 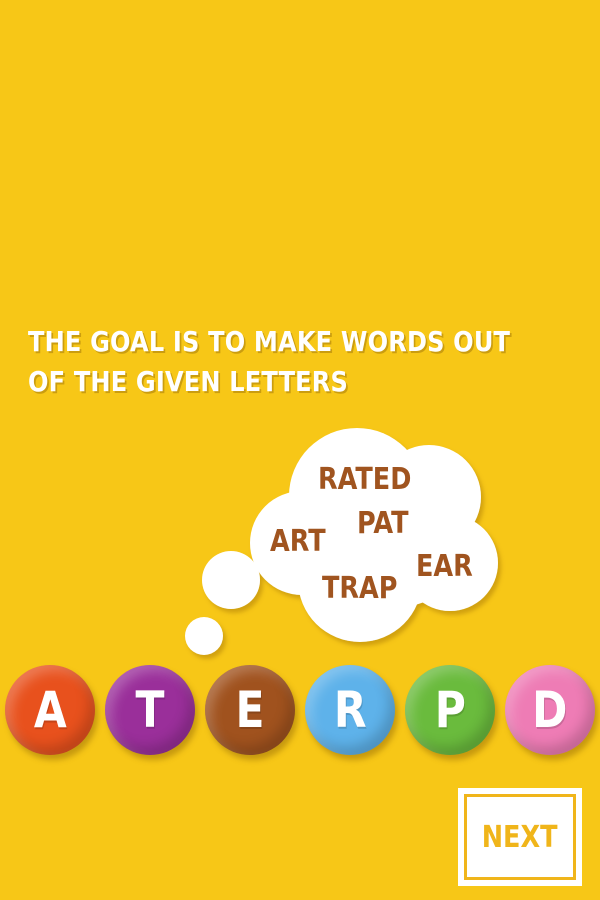 I want to click on letter-ball-p: P, so click(x=450, y=710).